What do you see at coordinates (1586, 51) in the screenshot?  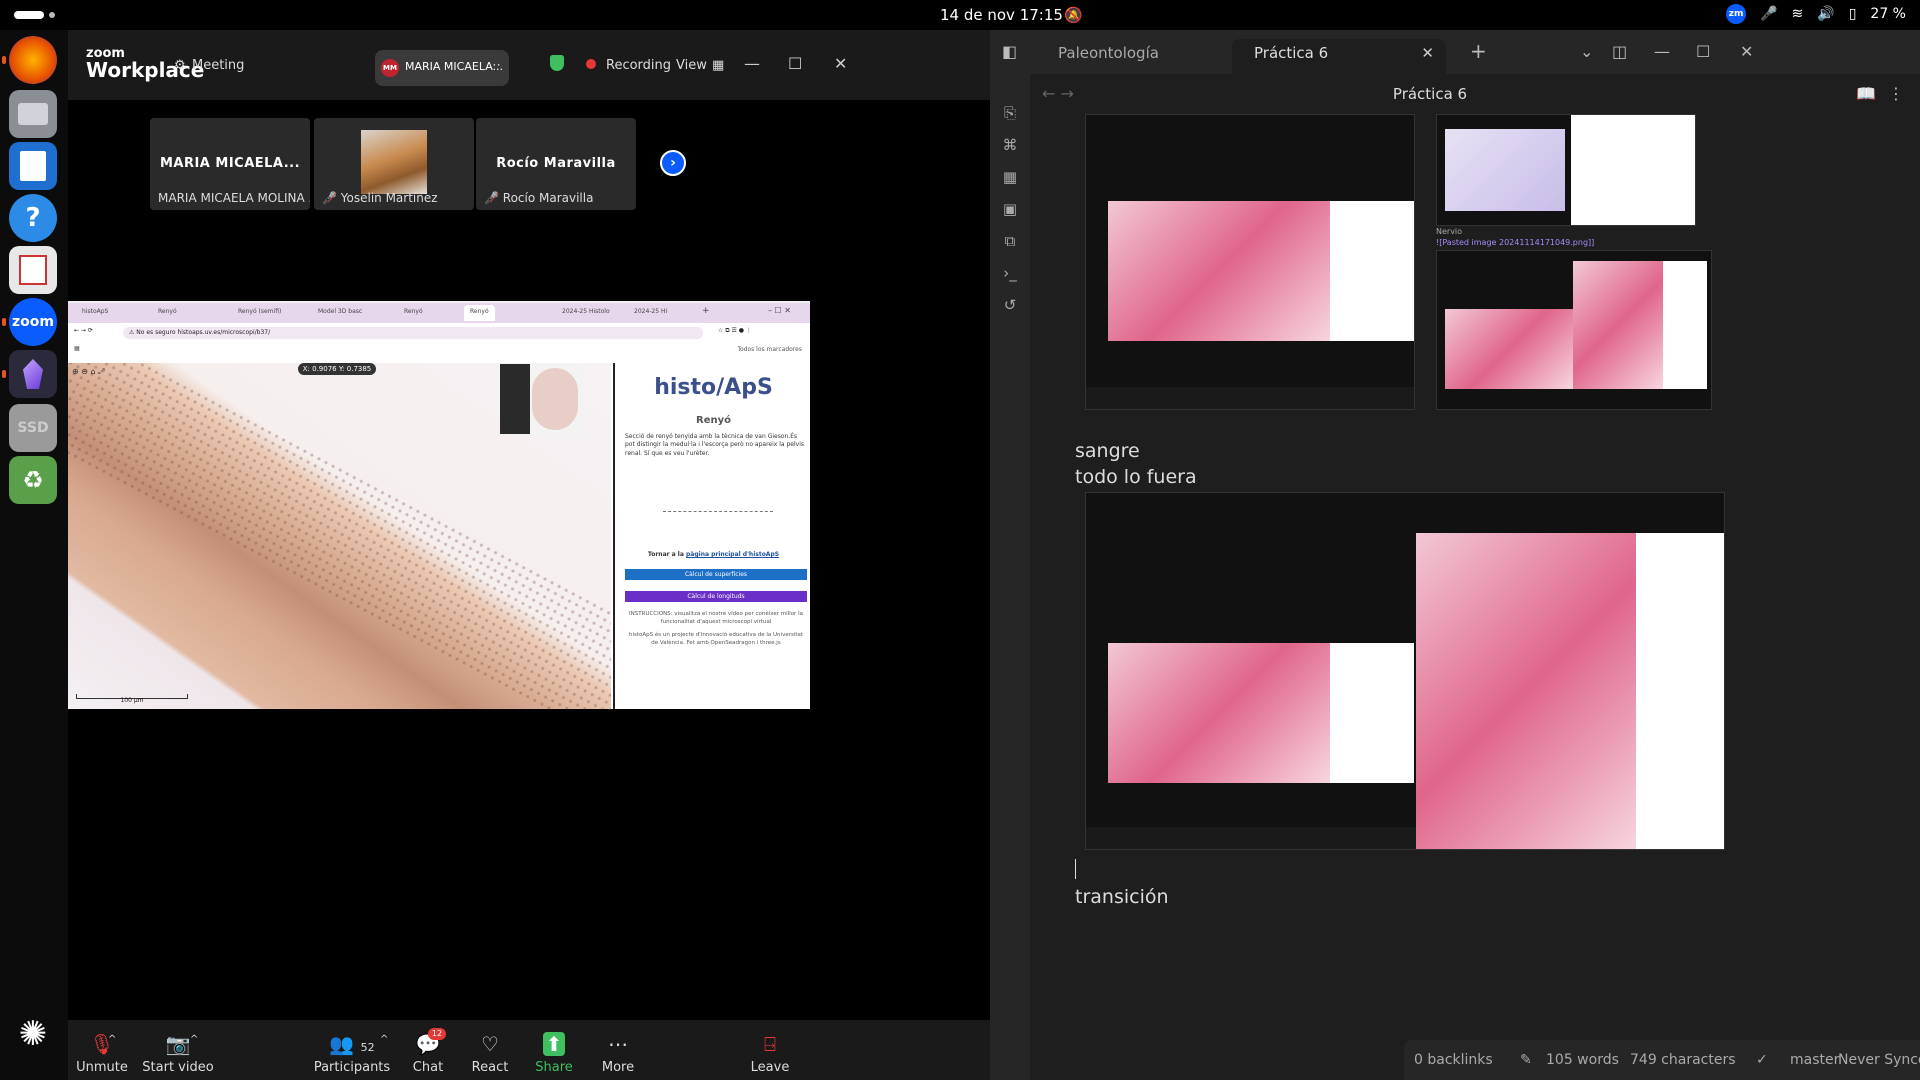 I see `tab-list-chevron-icon: ⌄` at bounding box center [1586, 51].